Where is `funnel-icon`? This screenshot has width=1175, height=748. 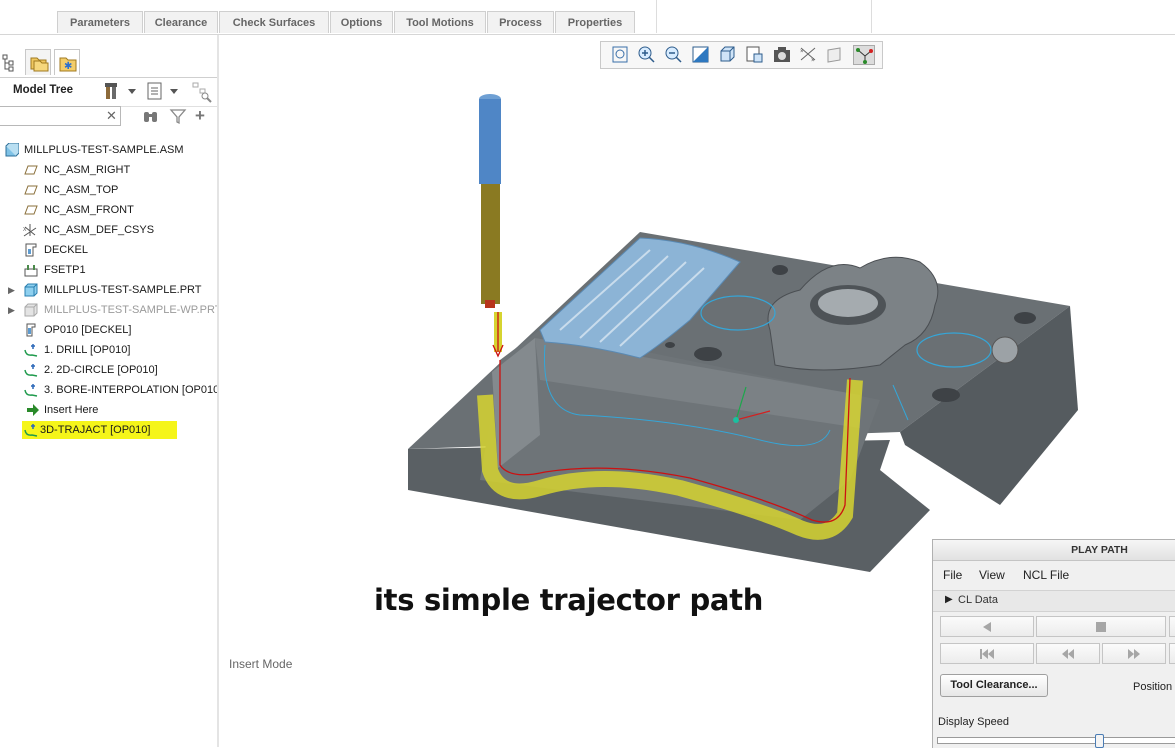
funnel-icon is located at coordinates (178, 117).